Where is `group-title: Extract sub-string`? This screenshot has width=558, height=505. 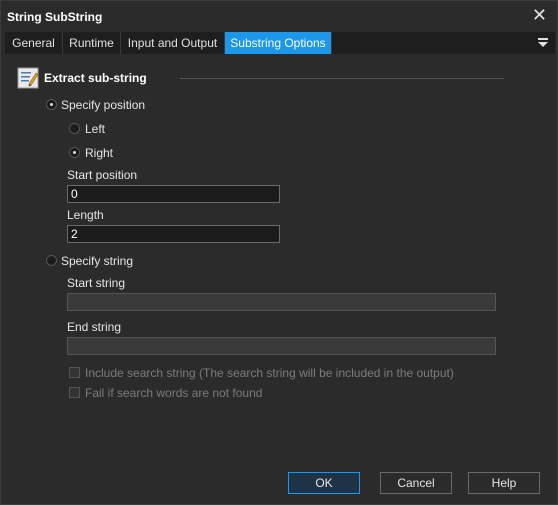
group-title: Extract sub-string is located at coordinates (95, 78).